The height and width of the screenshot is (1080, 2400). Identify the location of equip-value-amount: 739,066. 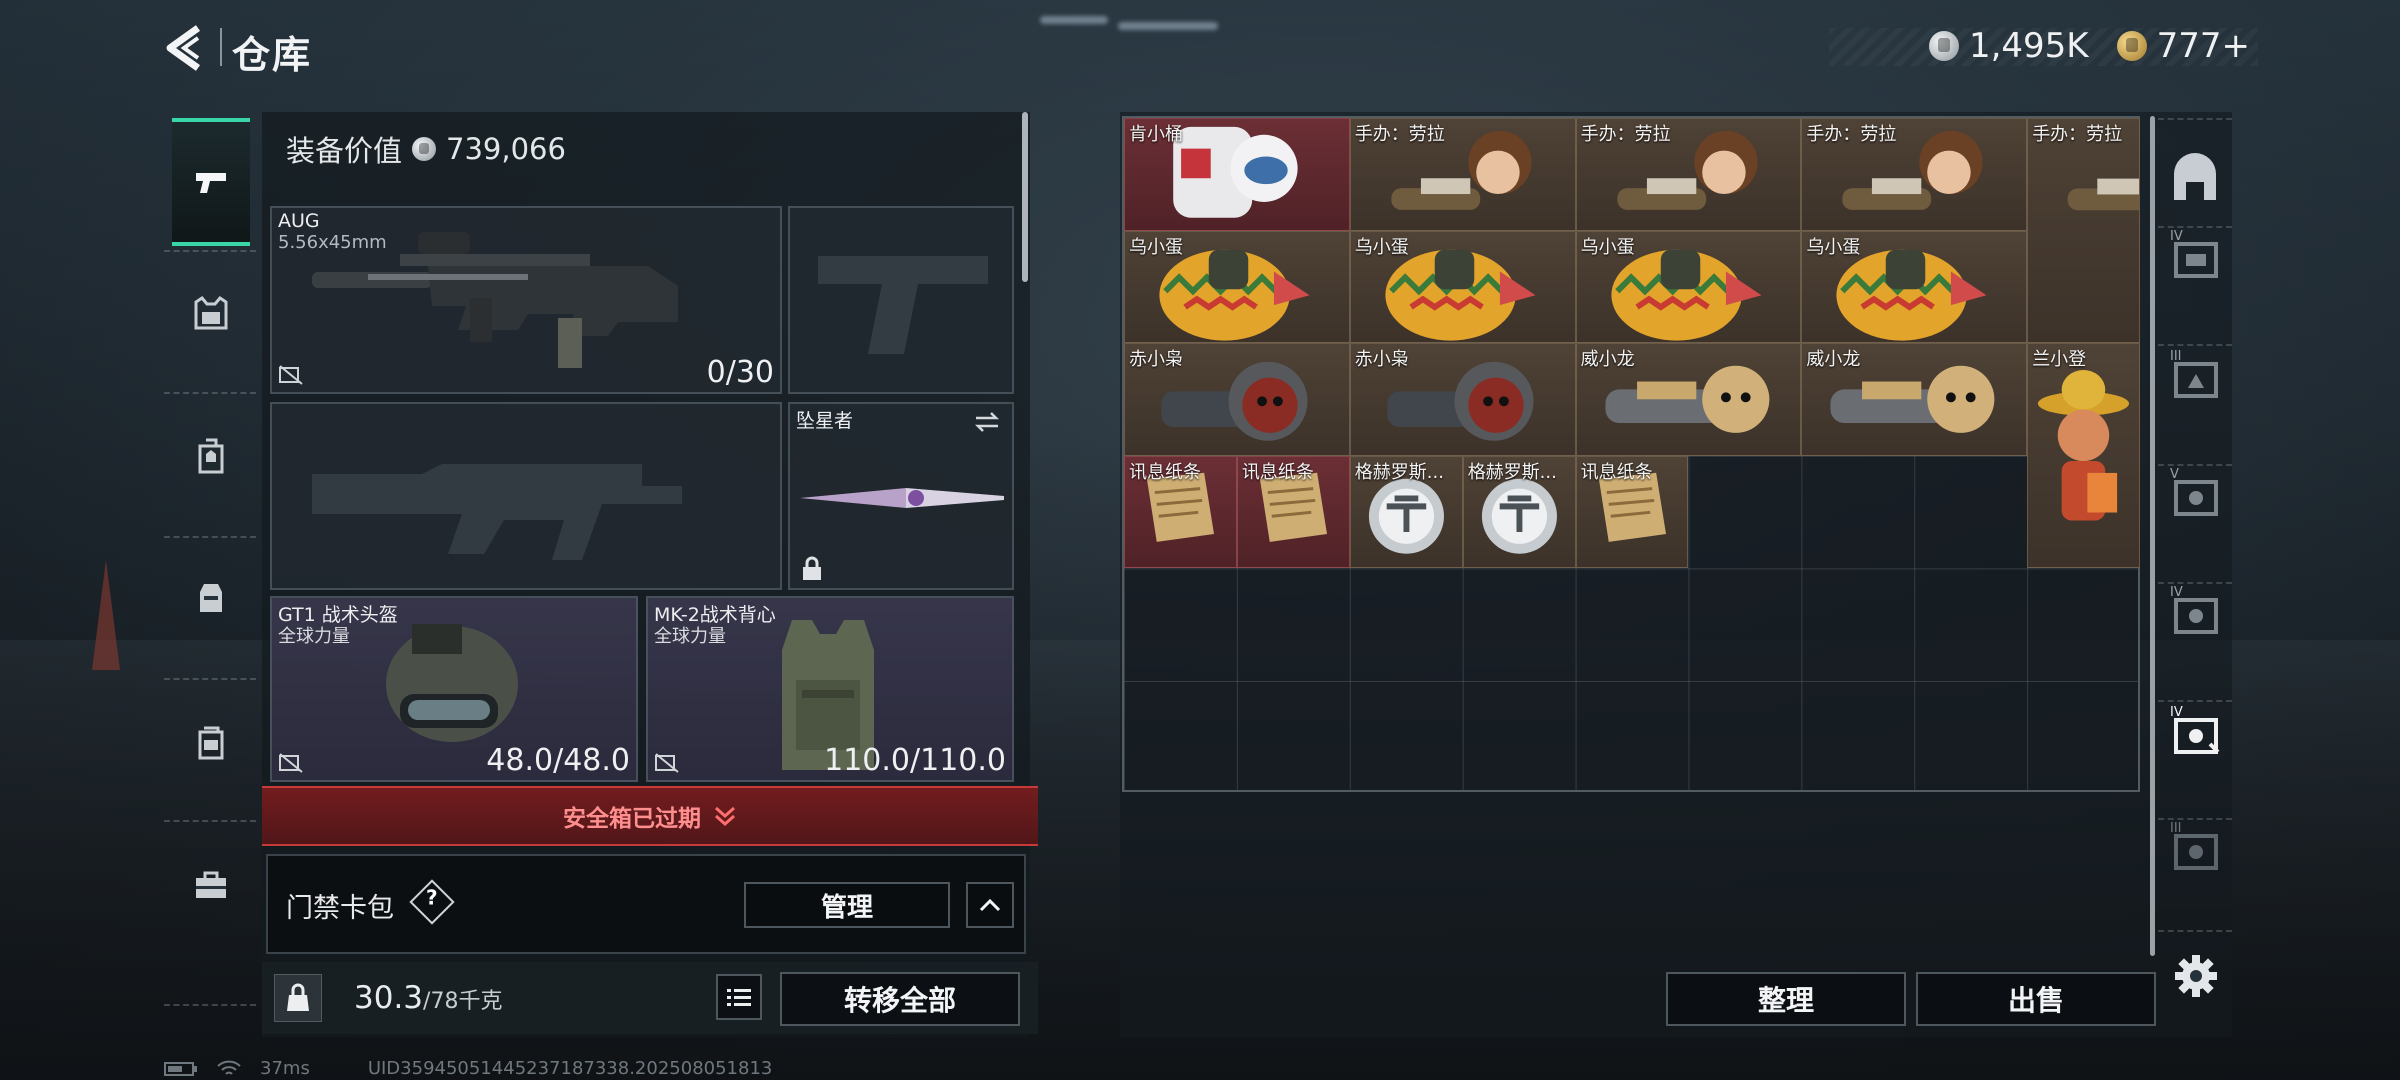
(506, 149).